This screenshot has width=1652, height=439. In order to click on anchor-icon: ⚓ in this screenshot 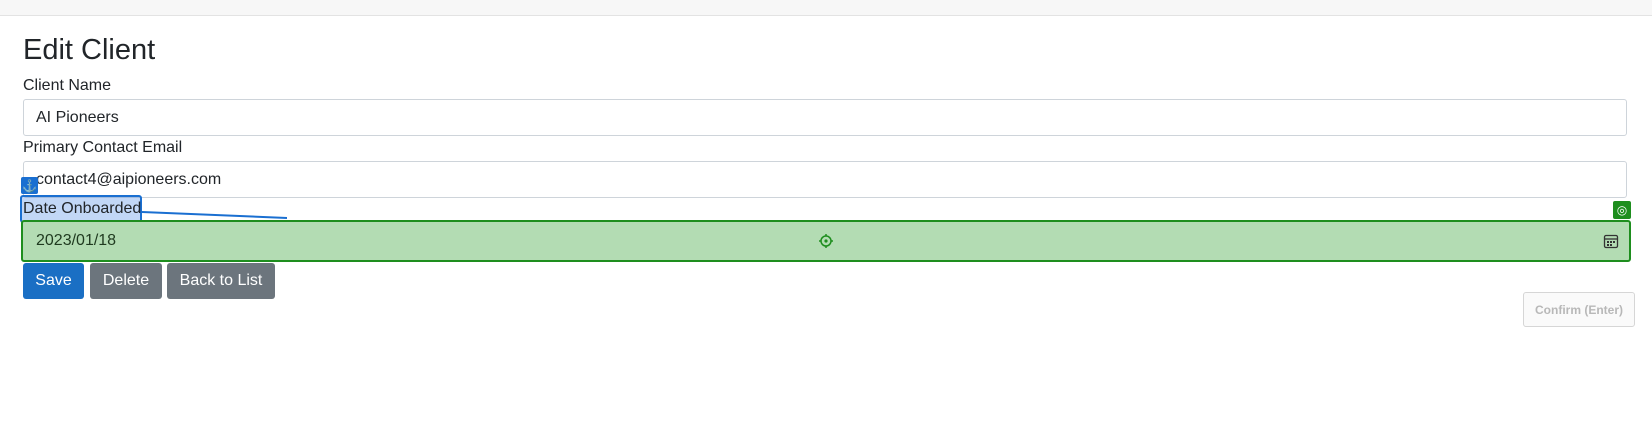, I will do `click(29, 185)`.